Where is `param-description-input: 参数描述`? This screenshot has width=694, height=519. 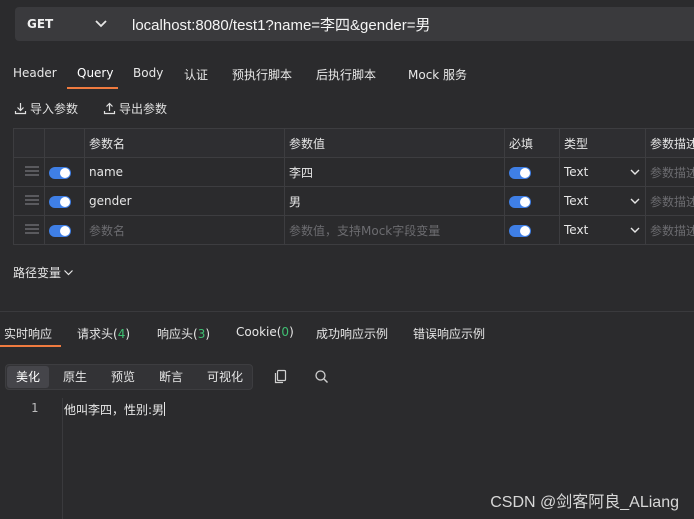
param-description-input: 参数描述 is located at coordinates (669, 230).